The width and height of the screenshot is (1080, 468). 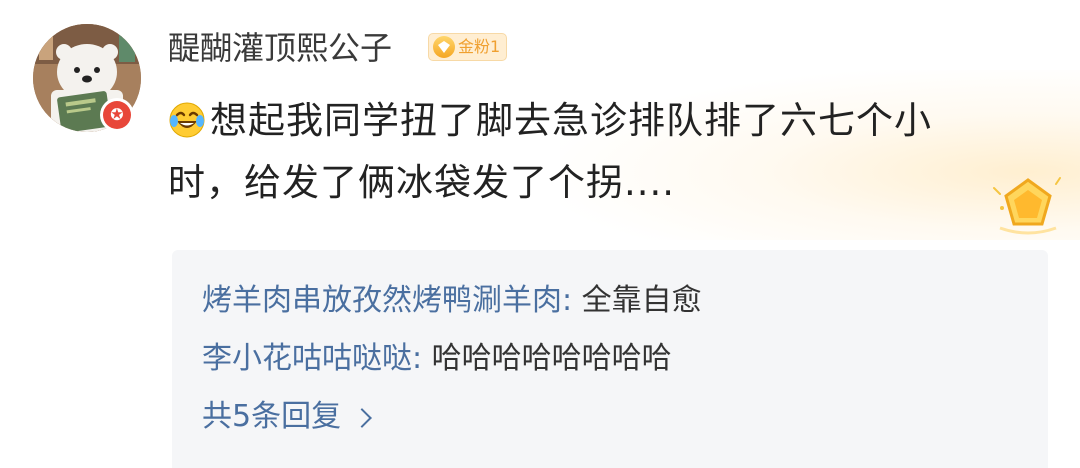 I want to click on chevron-right-icon, so click(x=362, y=418).